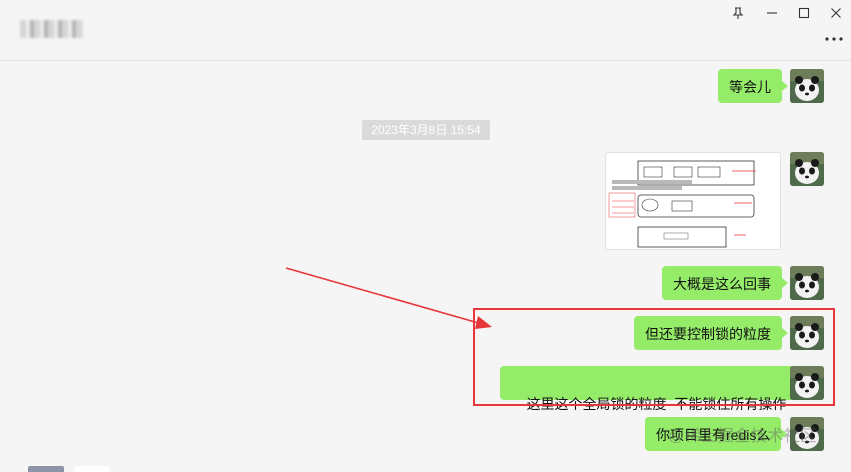  What do you see at coordinates (388, 298) in the screenshot?
I see `annotation-arrow` at bounding box center [388, 298].